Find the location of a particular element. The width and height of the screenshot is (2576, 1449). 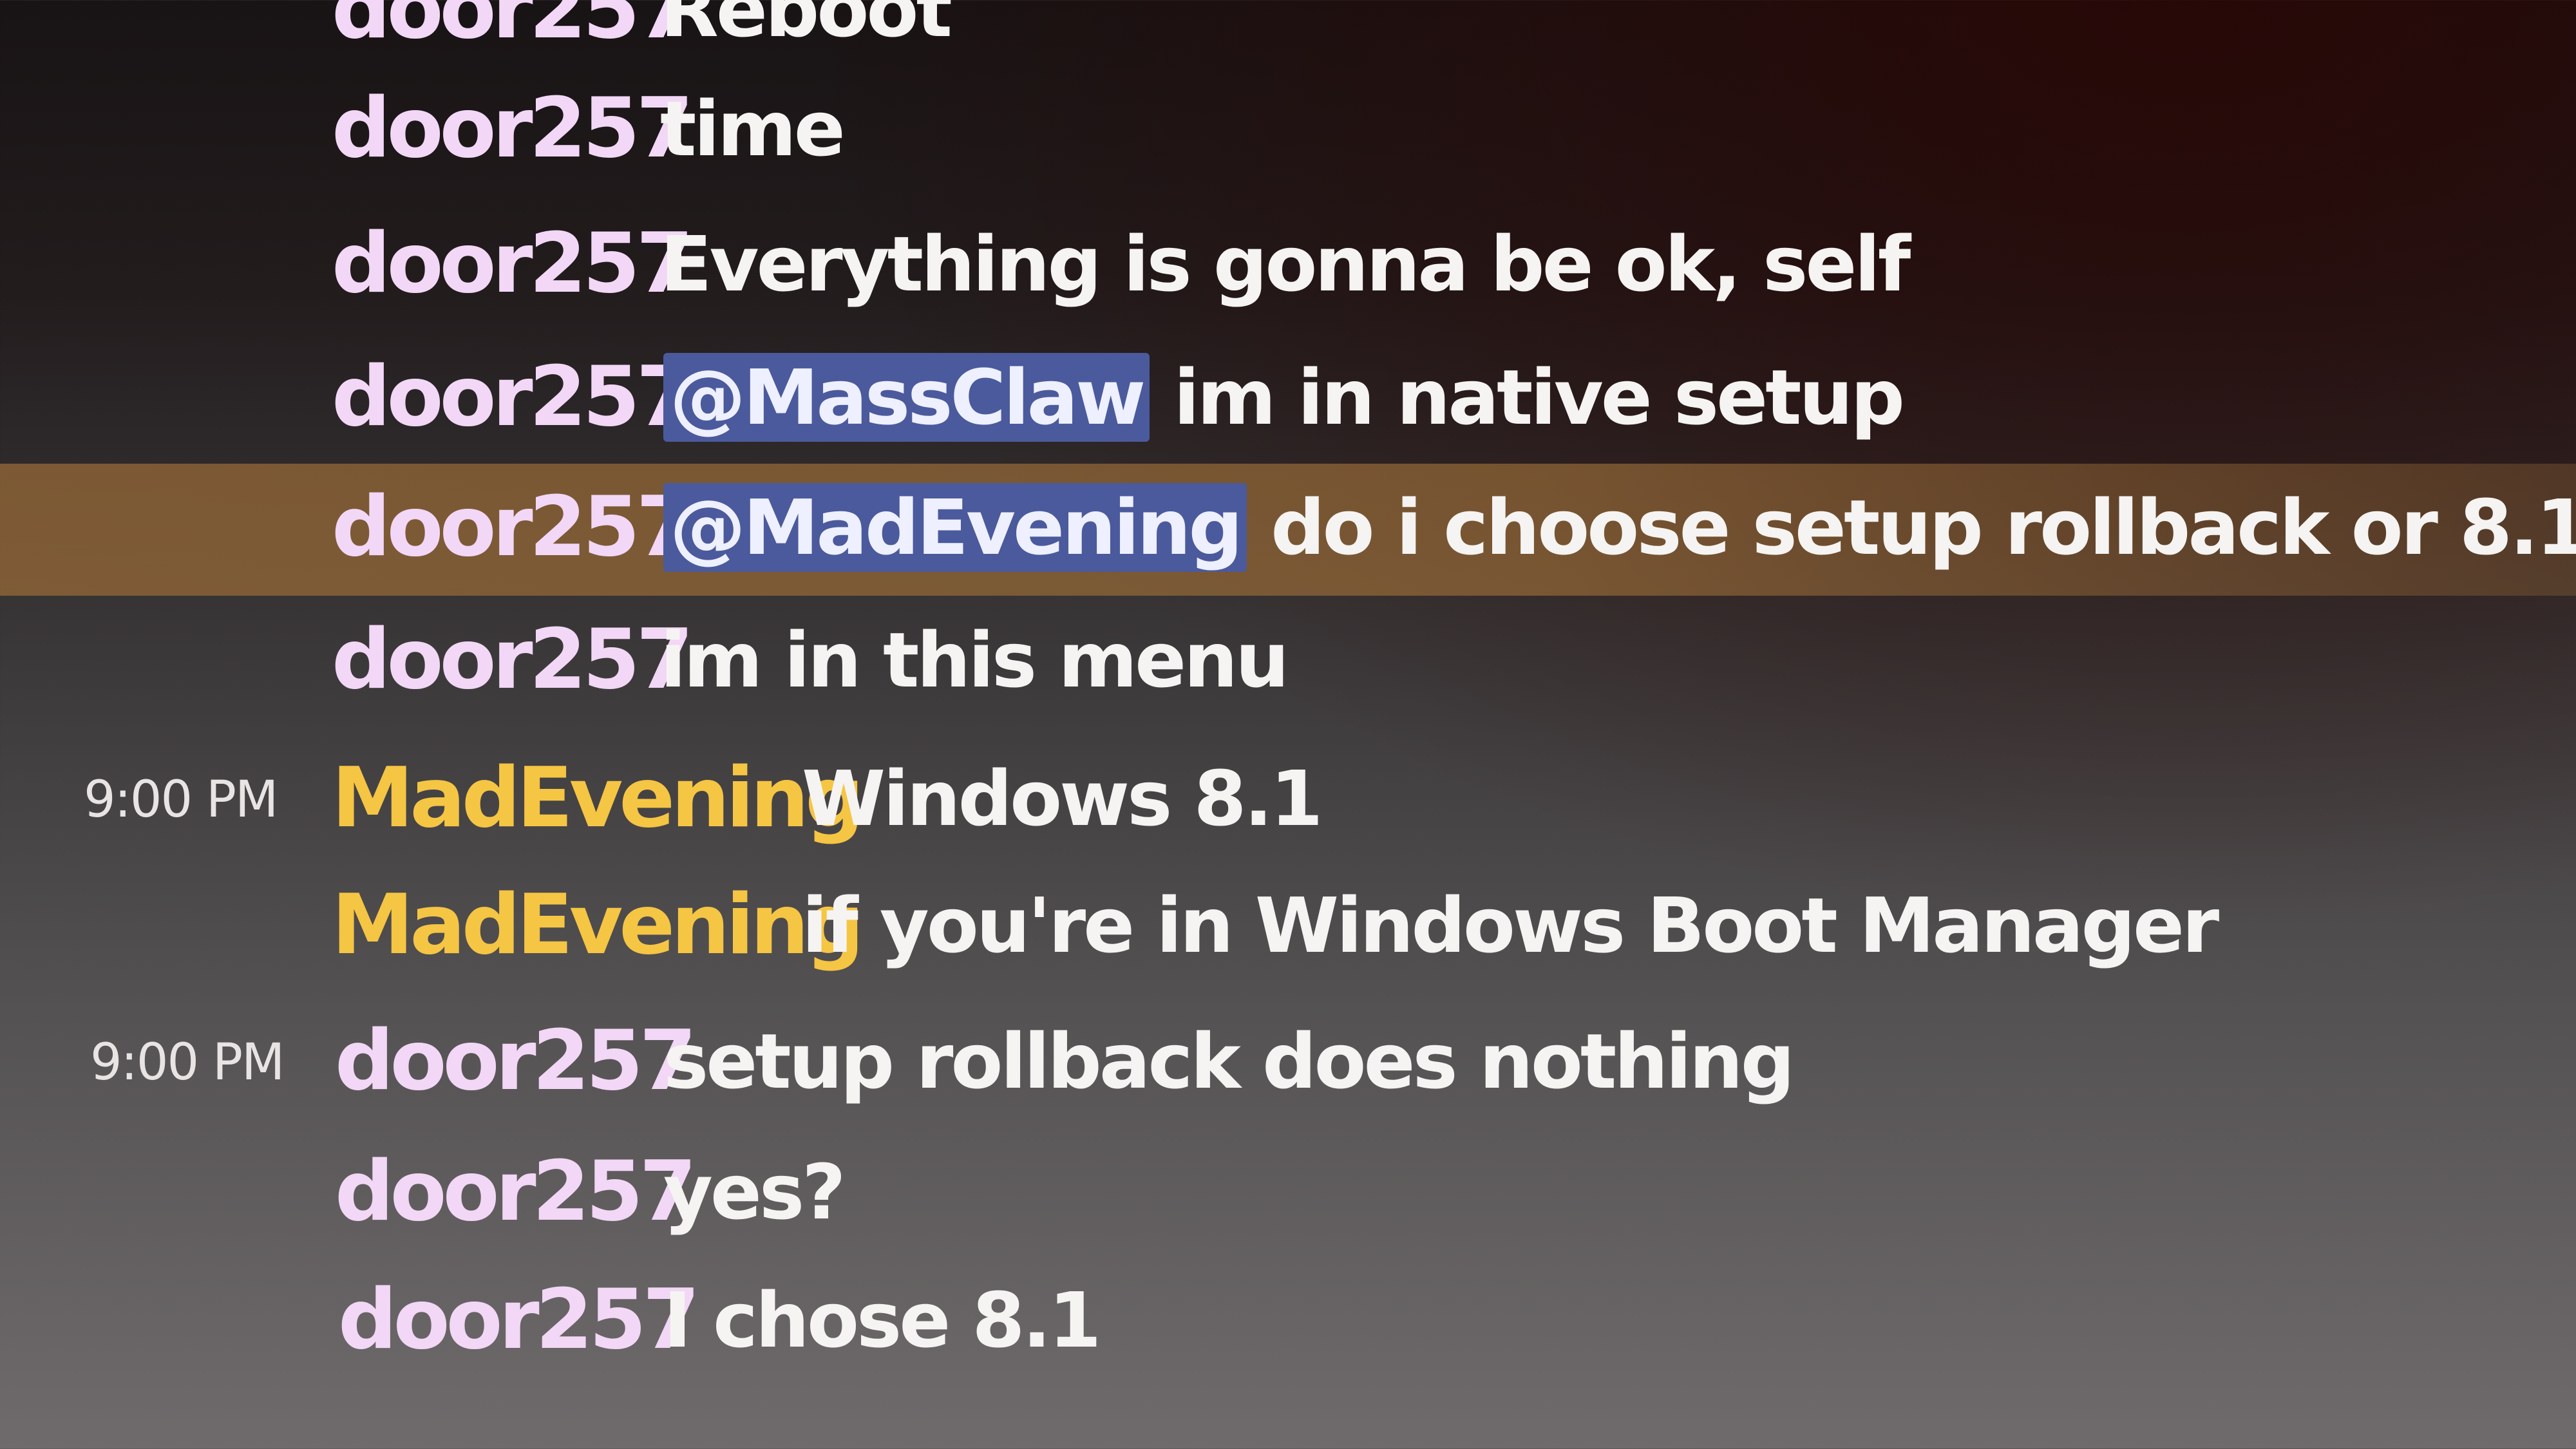

message-text: Everything is gonna be ok, self is located at coordinates (1286, 264).